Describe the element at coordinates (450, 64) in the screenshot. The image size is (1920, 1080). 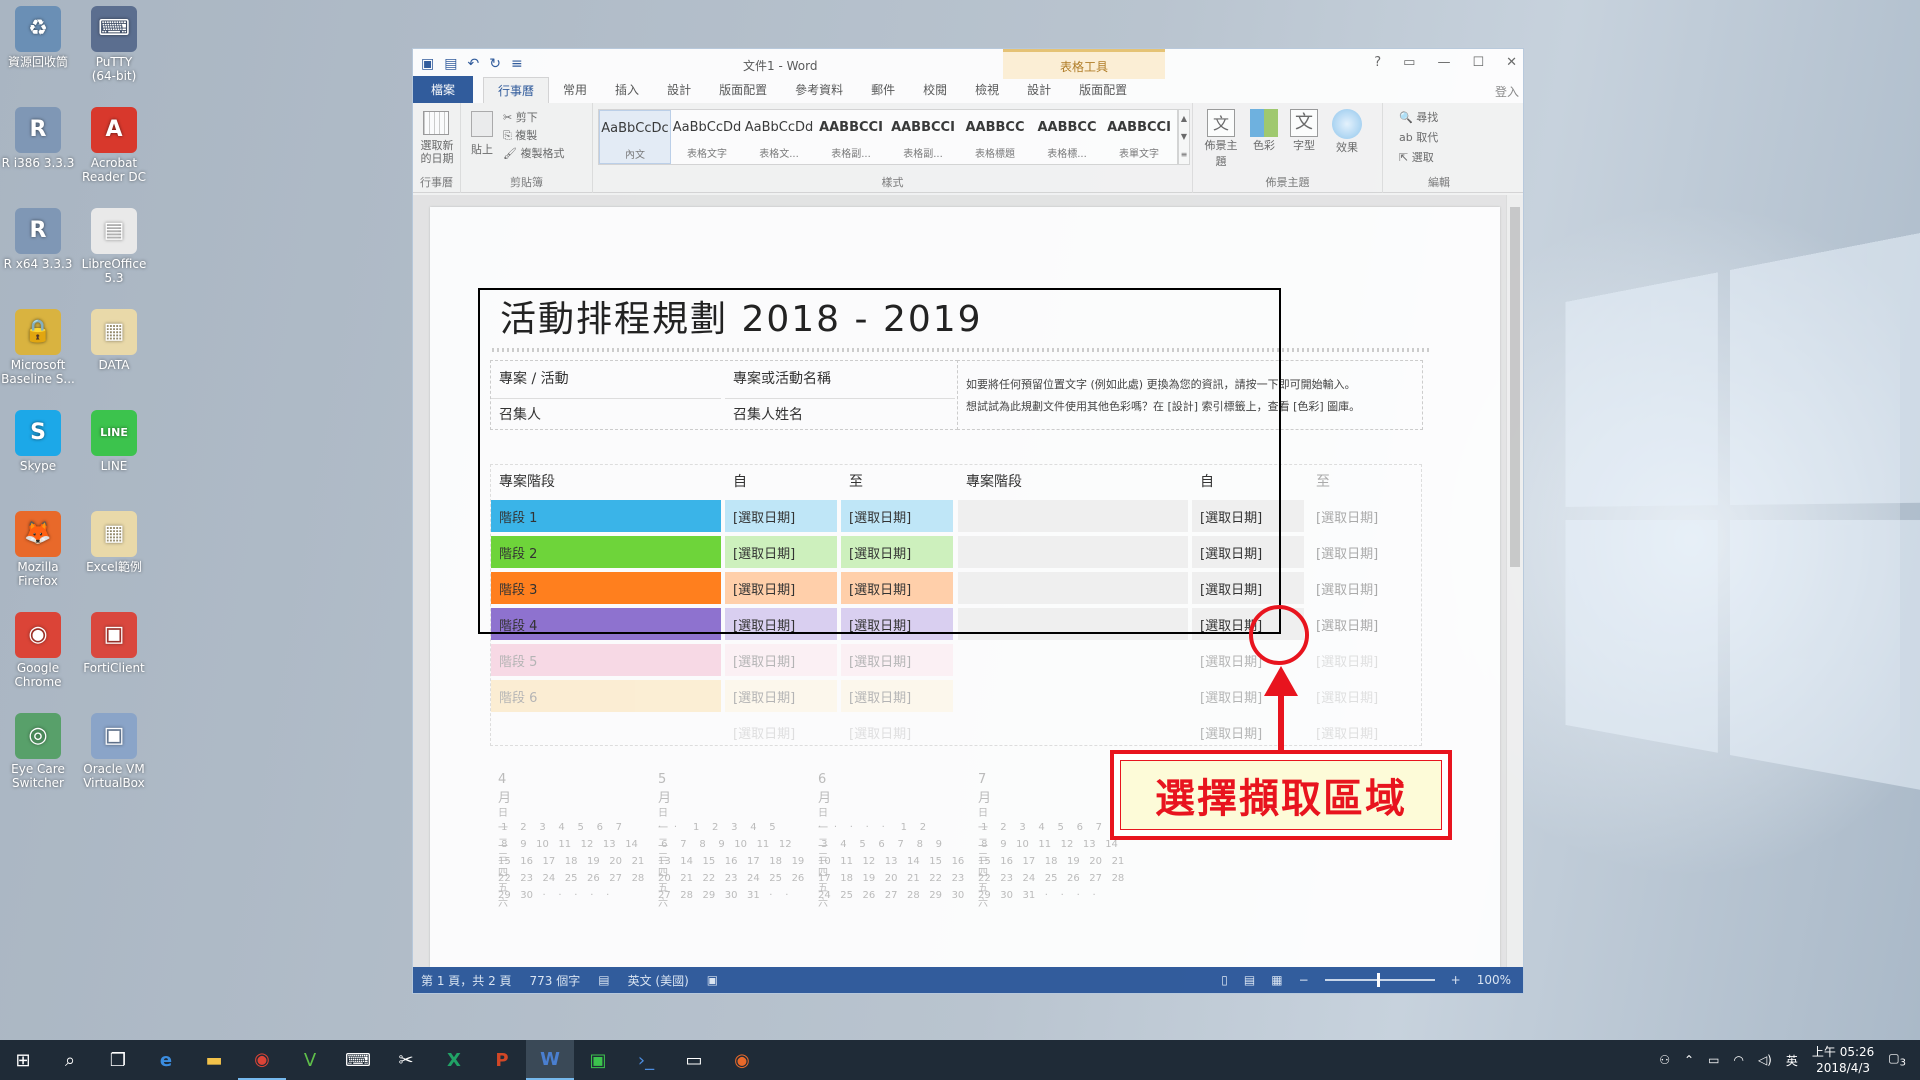
I see `save-icon: ▤` at that location.